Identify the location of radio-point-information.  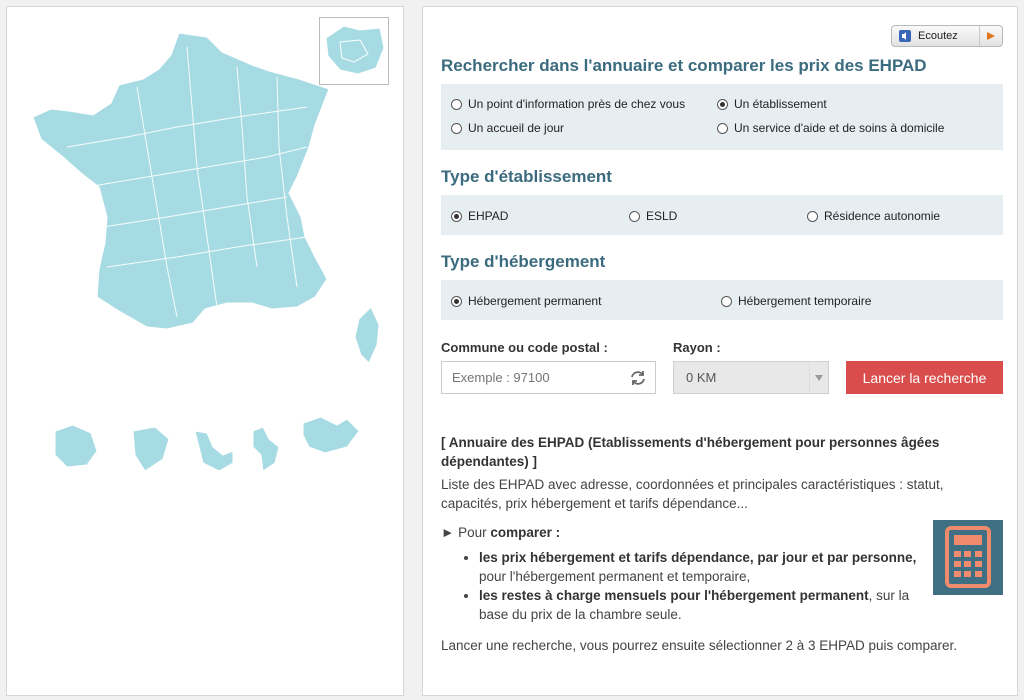
(456, 104).